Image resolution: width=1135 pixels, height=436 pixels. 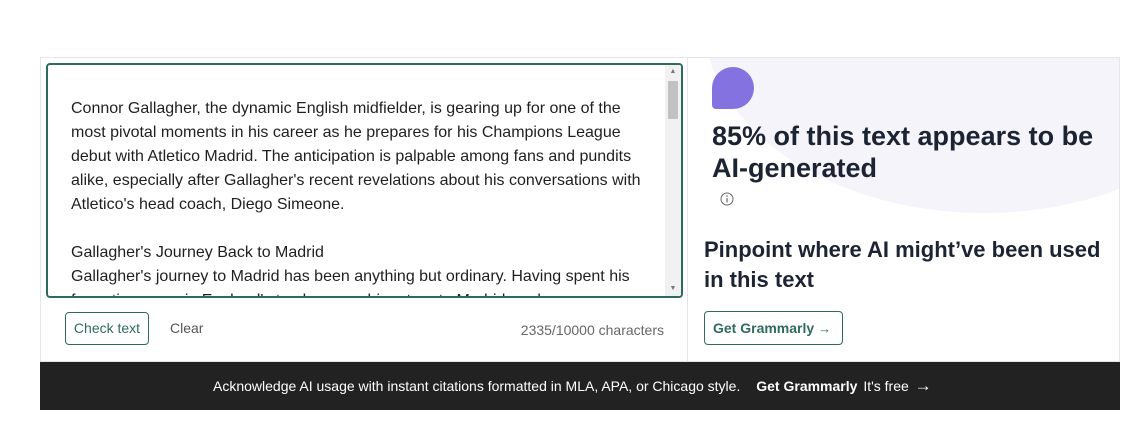 I want to click on get-grammarly-label: Get Grammarly, so click(x=764, y=328).